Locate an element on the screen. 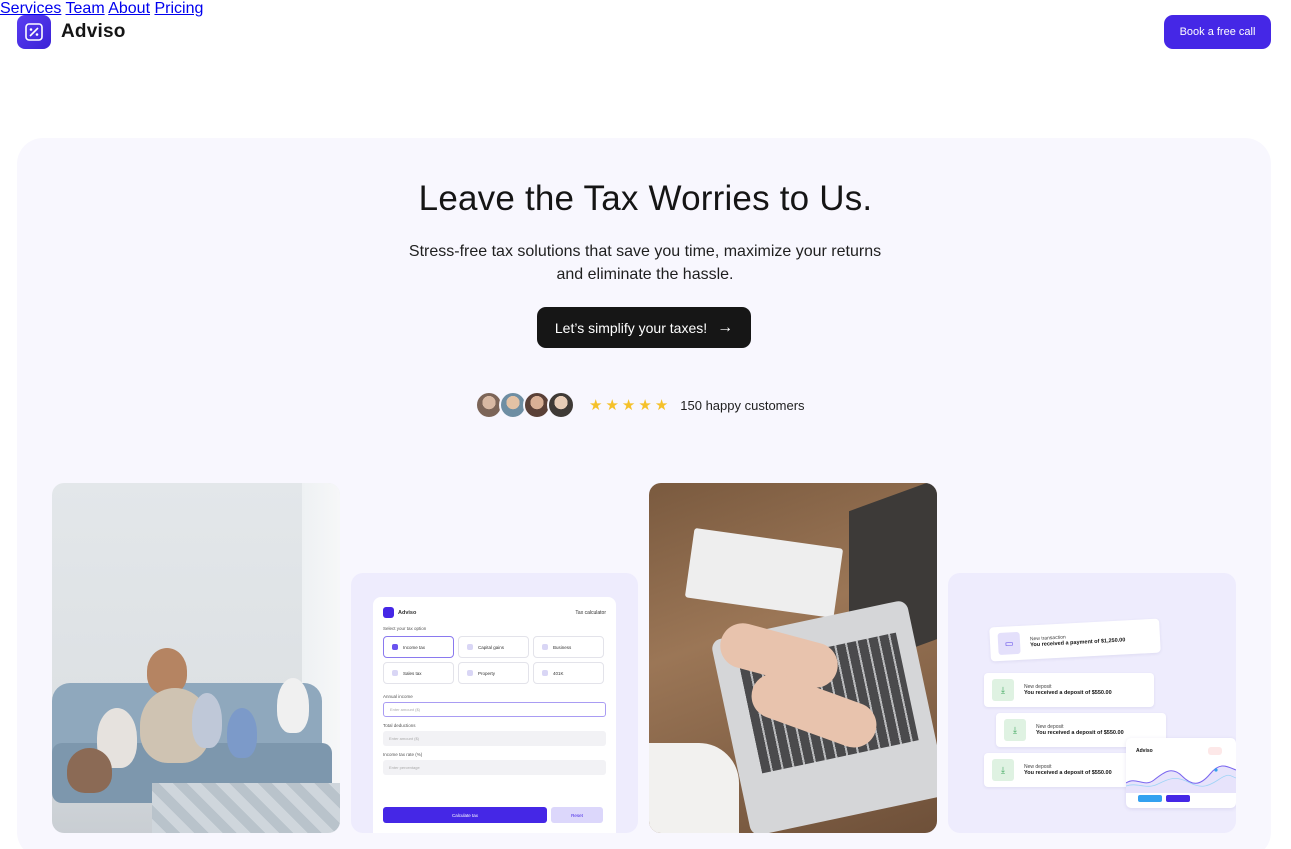 The width and height of the screenshot is (1291, 849). calculator-brand: Adviso is located at coordinates (407, 612).